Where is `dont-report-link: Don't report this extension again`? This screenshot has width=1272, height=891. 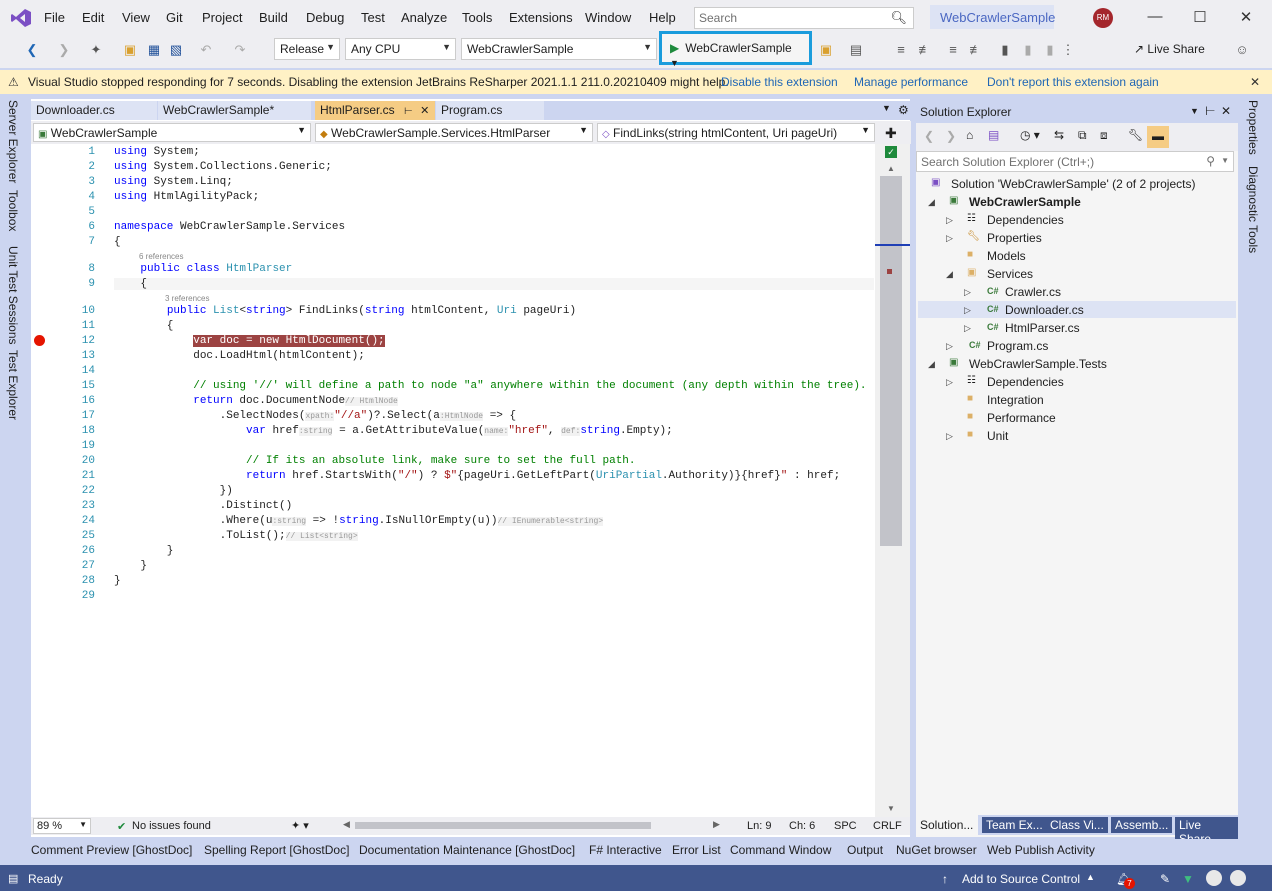
dont-report-link: Don't report this extension again is located at coordinates (1073, 82).